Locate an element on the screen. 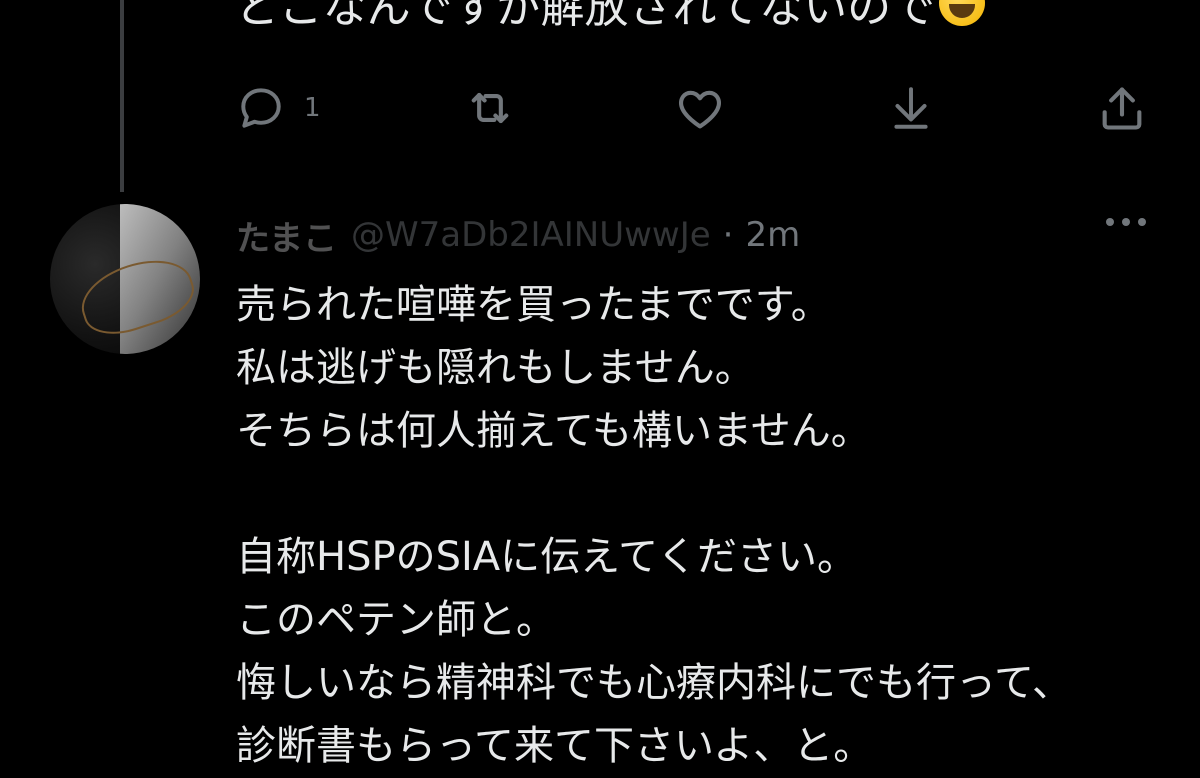  tweet-action-bar: 1 is located at coordinates (696, 108).